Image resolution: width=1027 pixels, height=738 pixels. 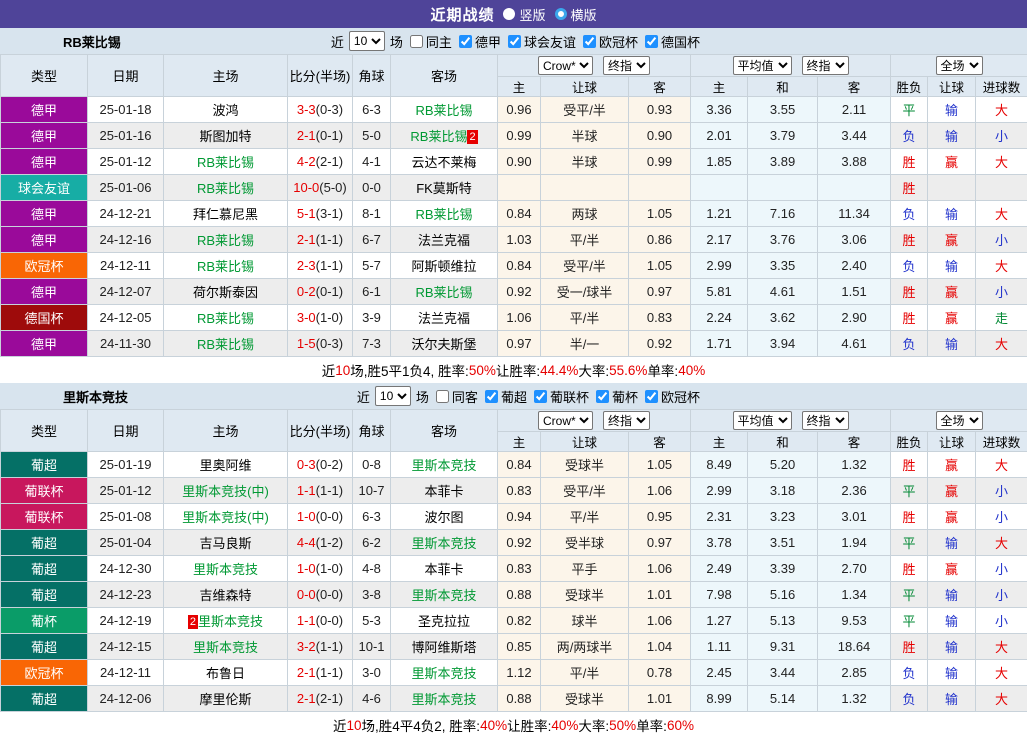 I want to click on score-cell: 4-4(1-2), so click(x=320, y=543).